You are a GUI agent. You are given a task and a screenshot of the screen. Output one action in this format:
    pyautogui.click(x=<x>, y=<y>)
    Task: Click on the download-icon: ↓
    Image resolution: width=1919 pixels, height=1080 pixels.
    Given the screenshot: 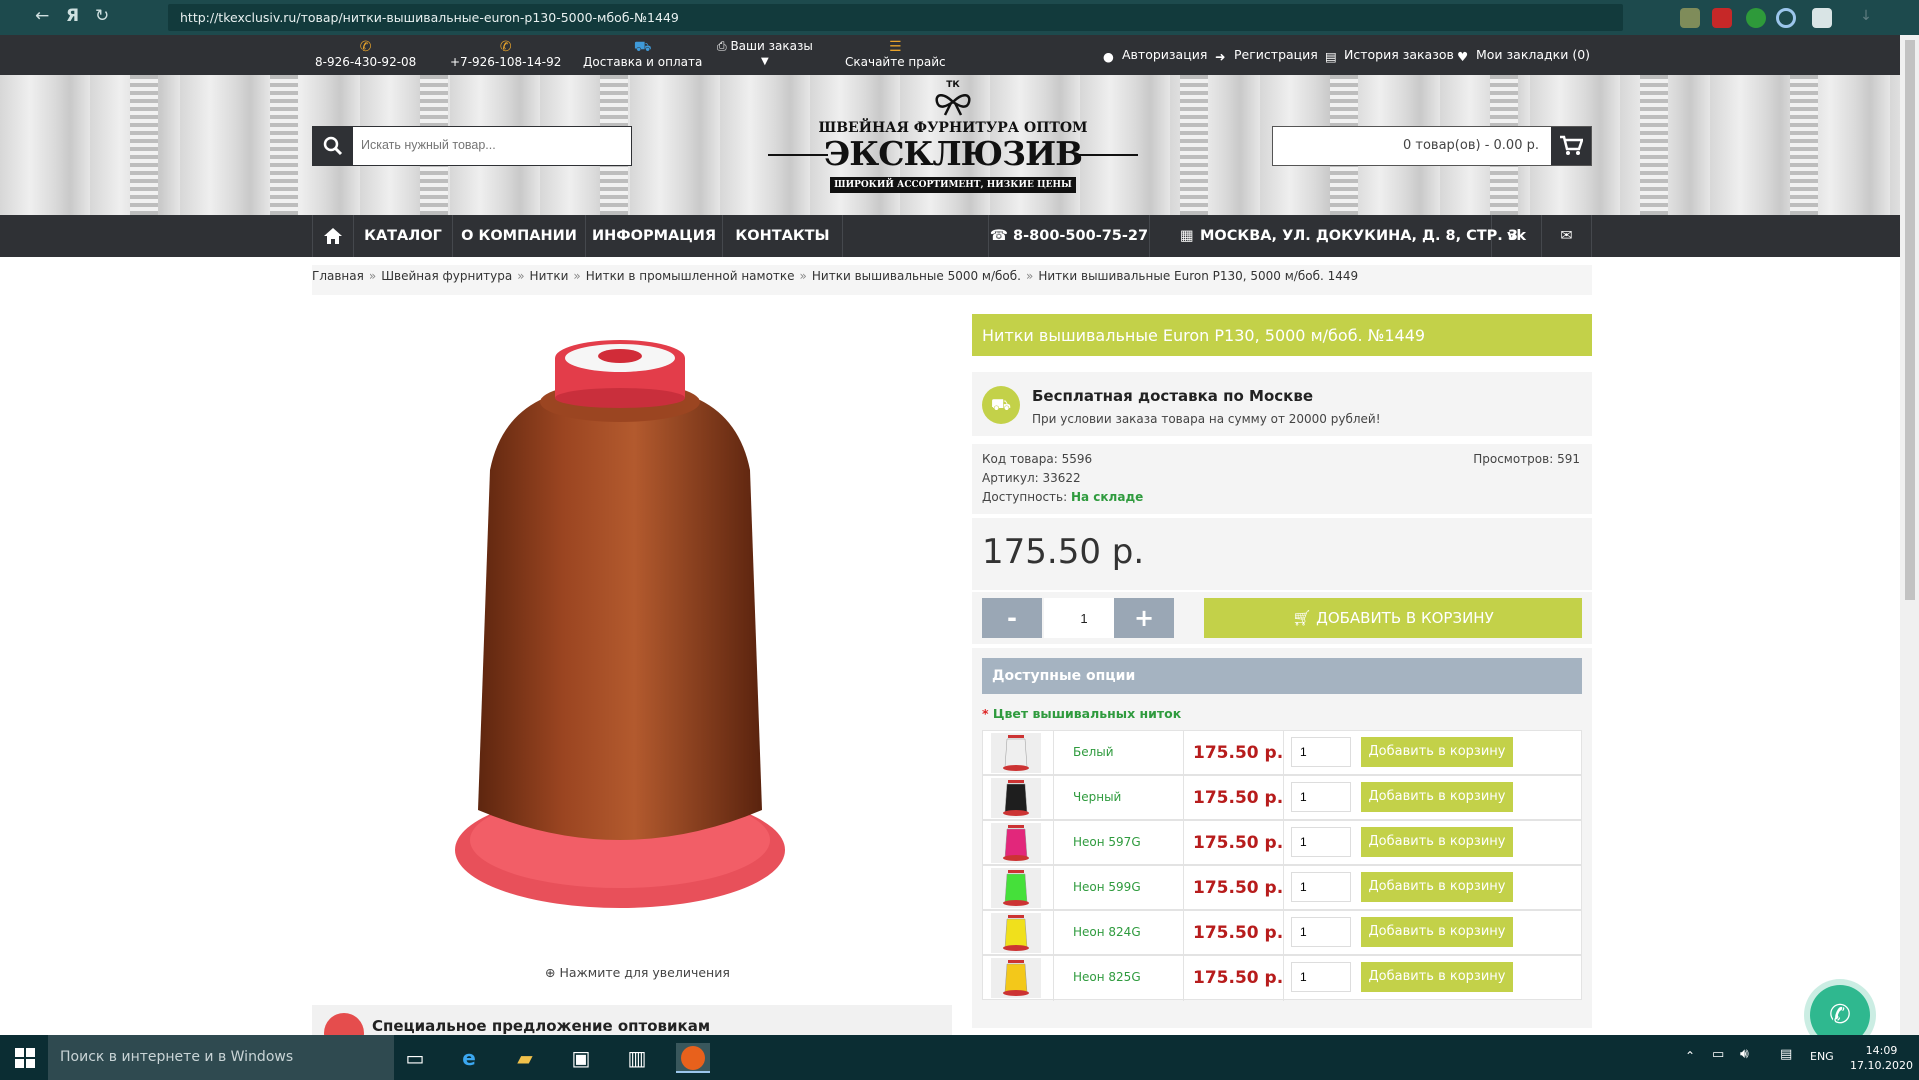 What is the action you would take?
    pyautogui.click(x=1866, y=18)
    